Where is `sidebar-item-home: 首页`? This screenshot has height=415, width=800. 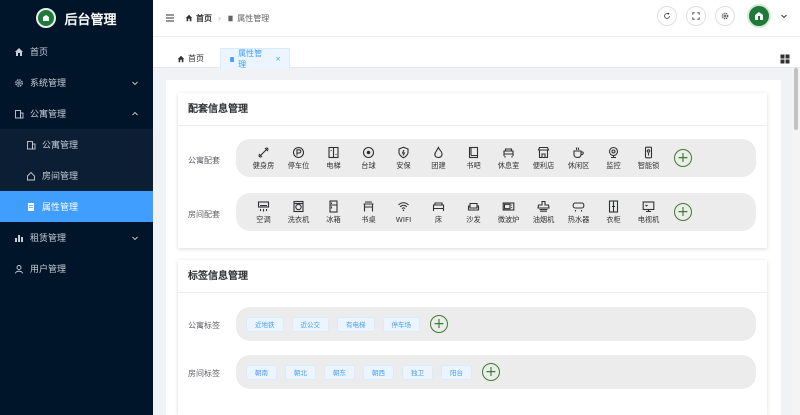
sidebar-item-home: 首页 is located at coordinates (76, 51).